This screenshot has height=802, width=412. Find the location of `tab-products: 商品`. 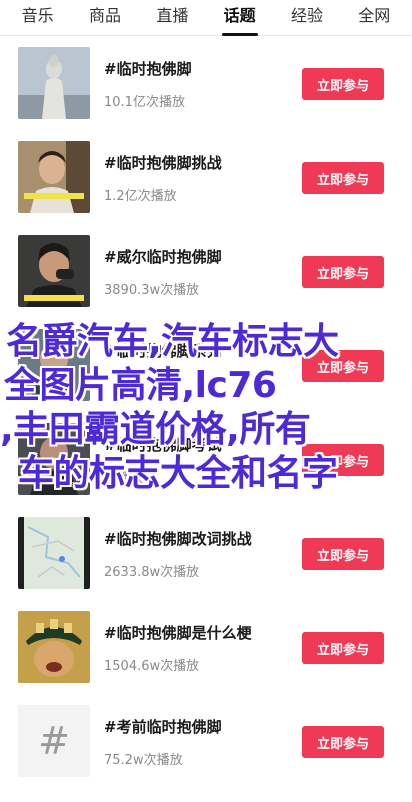

tab-products: 商品 is located at coordinates (105, 18).